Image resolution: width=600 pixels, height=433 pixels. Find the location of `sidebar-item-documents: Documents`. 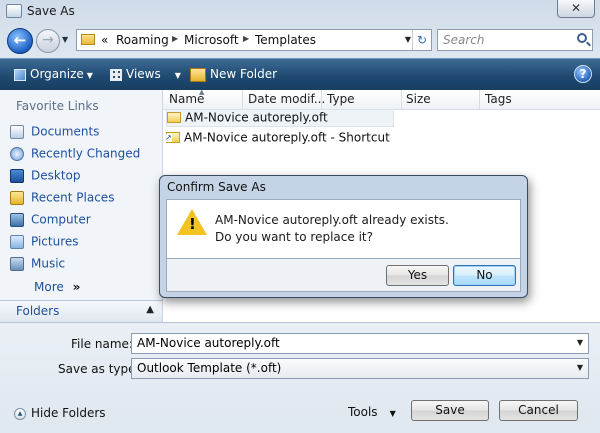

sidebar-item-documents: Documents is located at coordinates (54, 133).